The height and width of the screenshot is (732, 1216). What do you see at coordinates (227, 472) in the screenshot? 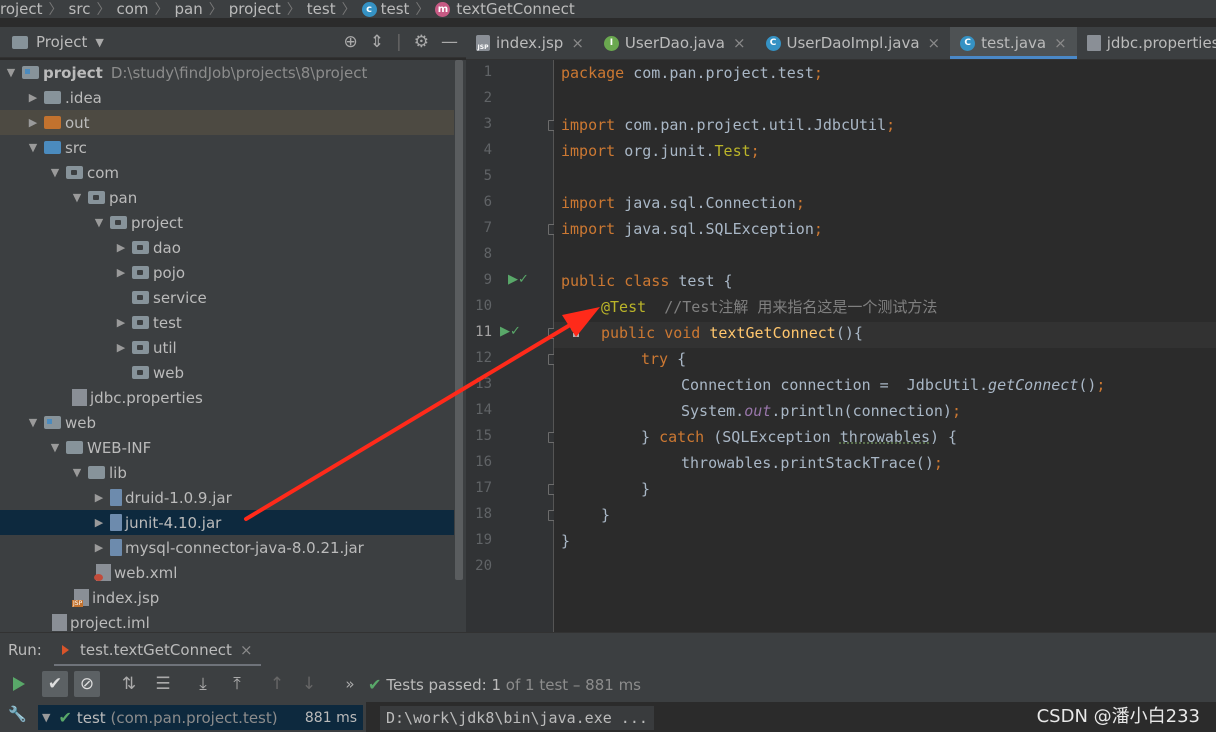
I see `tree-item-lib: ▼ lib` at bounding box center [227, 472].